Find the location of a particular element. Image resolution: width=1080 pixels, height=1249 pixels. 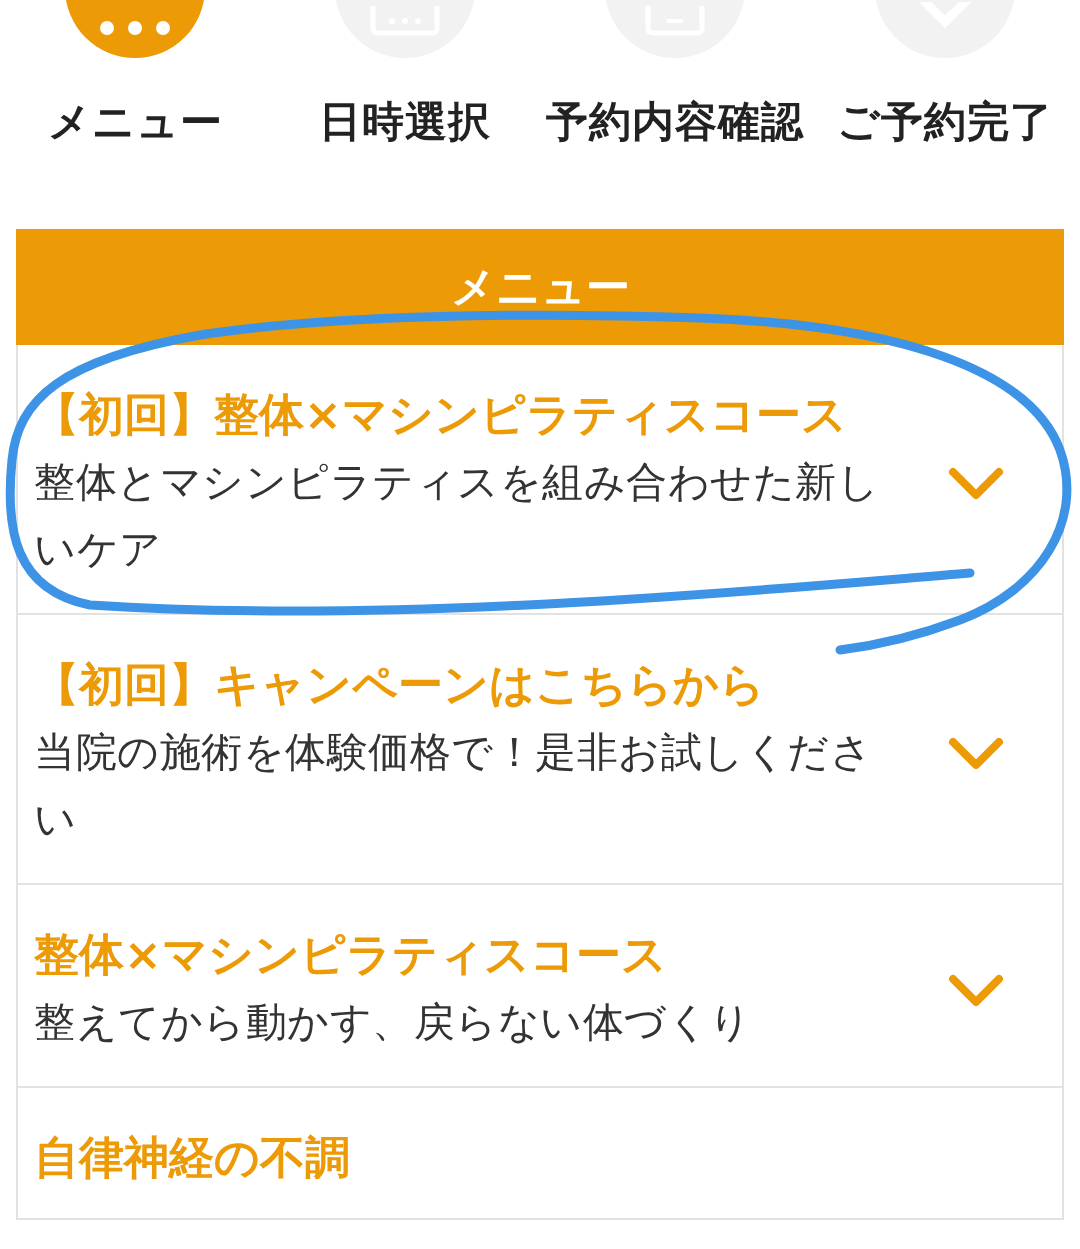

menu-item-title: 自律神経の不調 is located at coordinates (192, 1158).